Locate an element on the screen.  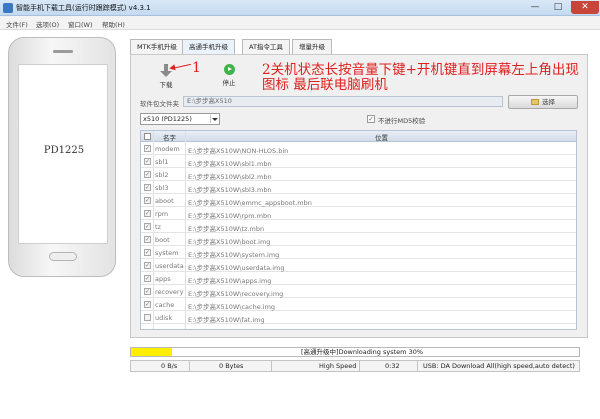
app-icon is located at coordinates (8, 8).